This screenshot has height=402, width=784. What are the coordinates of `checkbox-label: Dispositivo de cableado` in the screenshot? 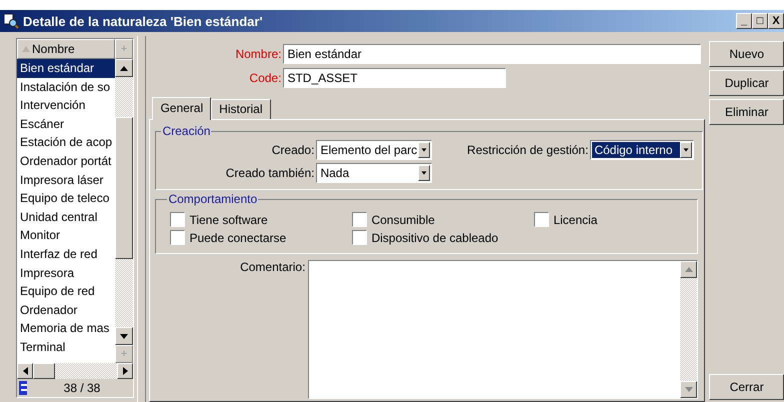 It's located at (434, 237).